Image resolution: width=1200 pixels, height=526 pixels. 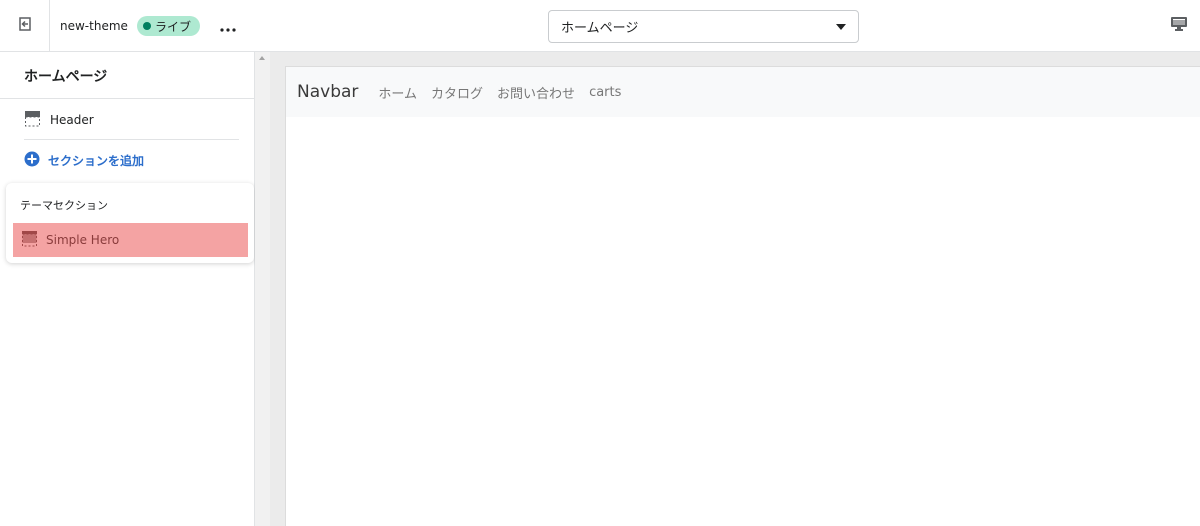 What do you see at coordinates (262, 58) in the screenshot?
I see `scroll-up-arrow-icon` at bounding box center [262, 58].